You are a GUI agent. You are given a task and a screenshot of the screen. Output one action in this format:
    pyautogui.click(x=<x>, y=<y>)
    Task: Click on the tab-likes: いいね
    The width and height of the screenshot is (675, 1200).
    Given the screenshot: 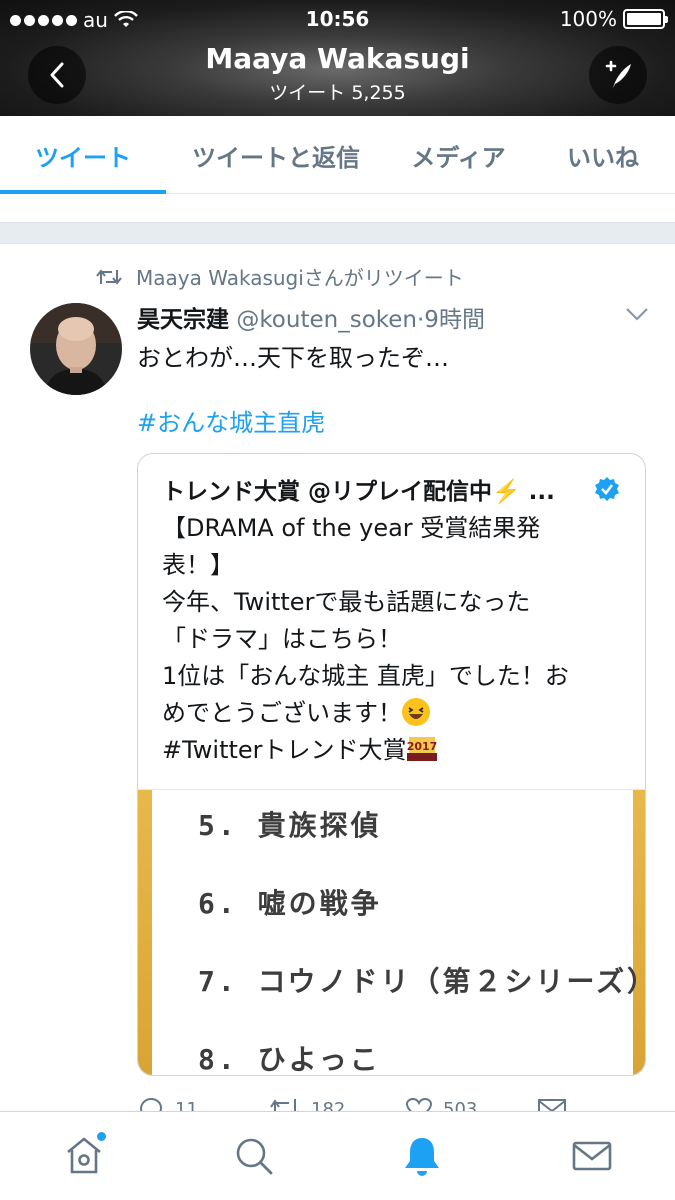 What is the action you would take?
    pyautogui.click(x=603, y=155)
    